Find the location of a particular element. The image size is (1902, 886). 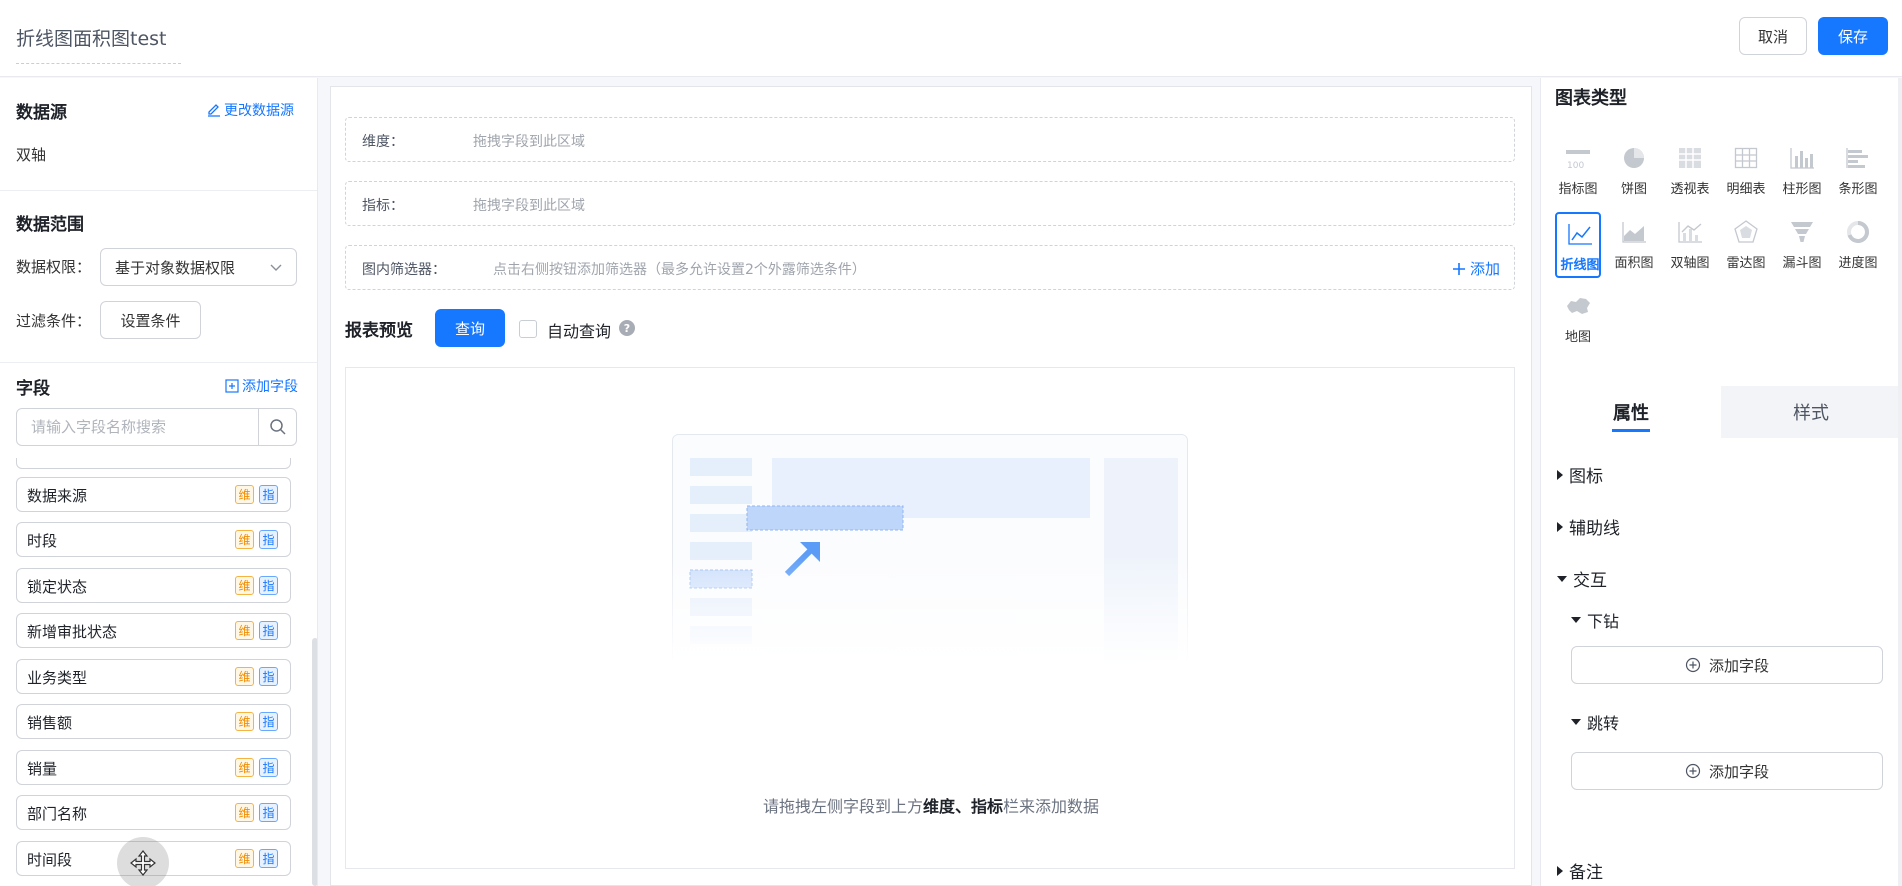

chart-type-bar: 条形图 is located at coordinates (1858, 171).